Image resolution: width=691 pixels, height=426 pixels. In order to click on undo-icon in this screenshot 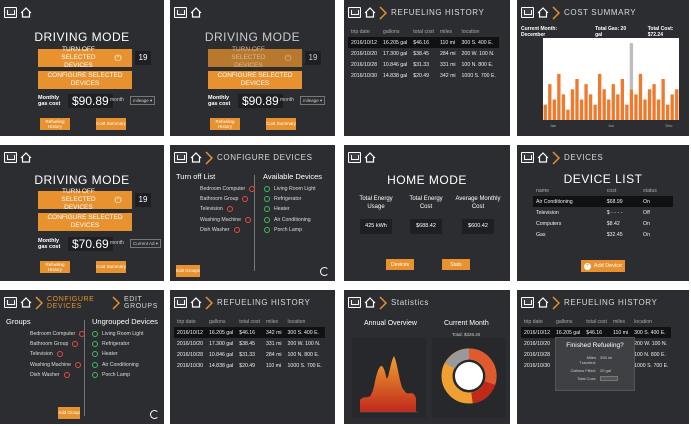, I will do `click(154, 414)`.